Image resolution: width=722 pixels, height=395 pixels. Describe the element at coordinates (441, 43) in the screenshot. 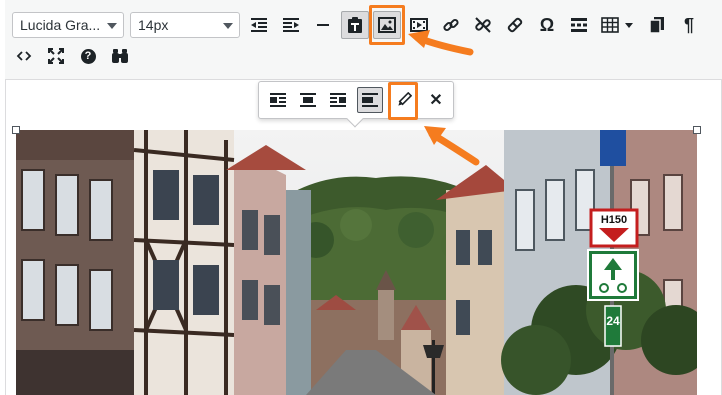

I see `arrow-to-image-button` at that location.